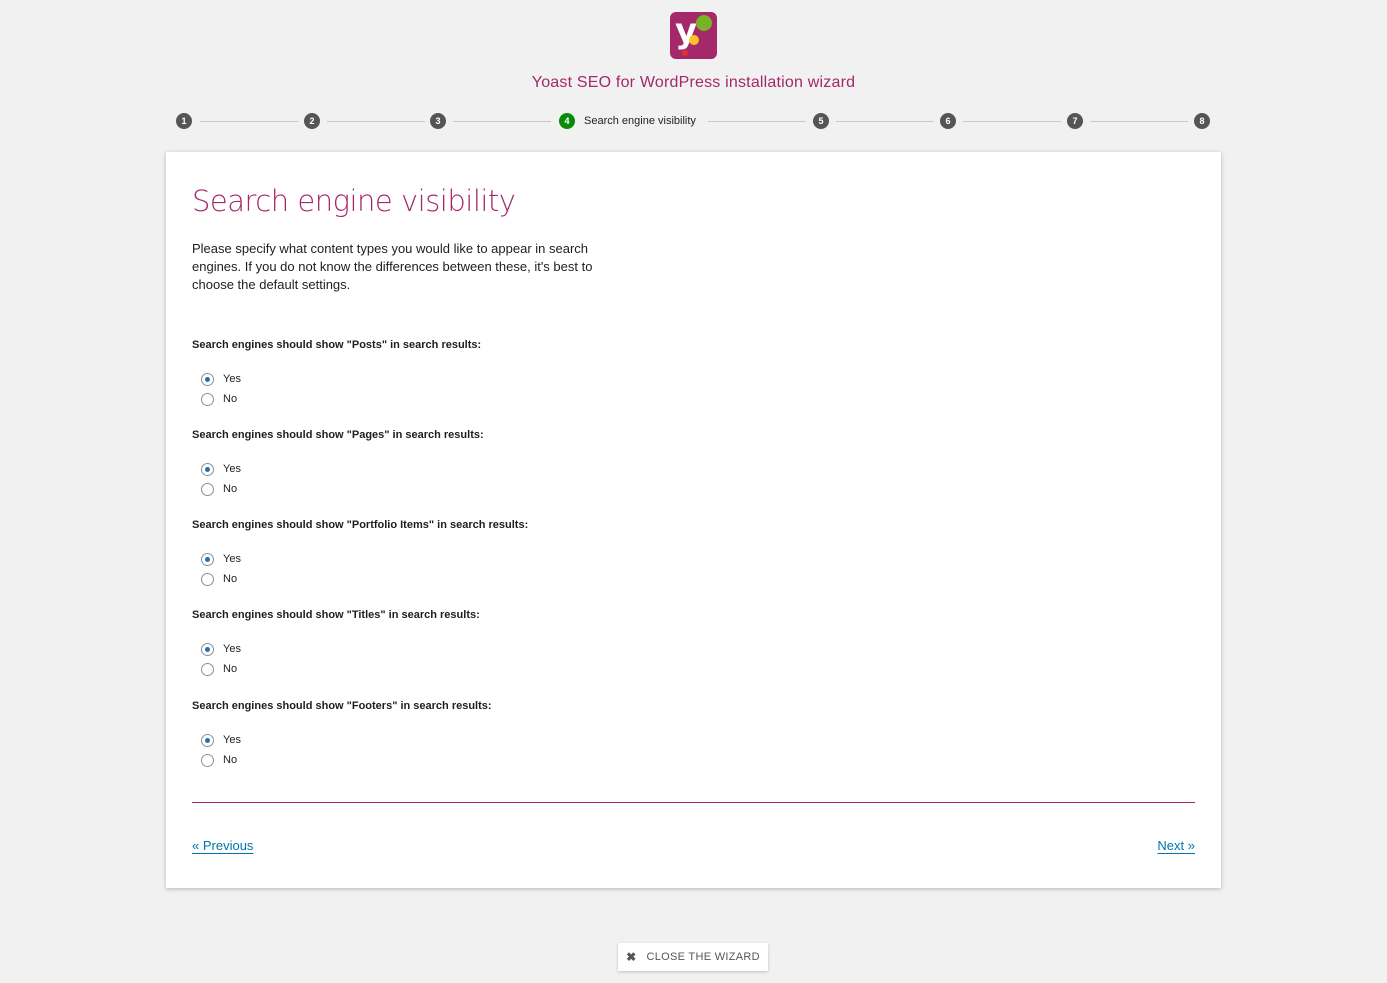 The image size is (1387, 983). What do you see at coordinates (693, 802) in the screenshot?
I see `divider` at bounding box center [693, 802].